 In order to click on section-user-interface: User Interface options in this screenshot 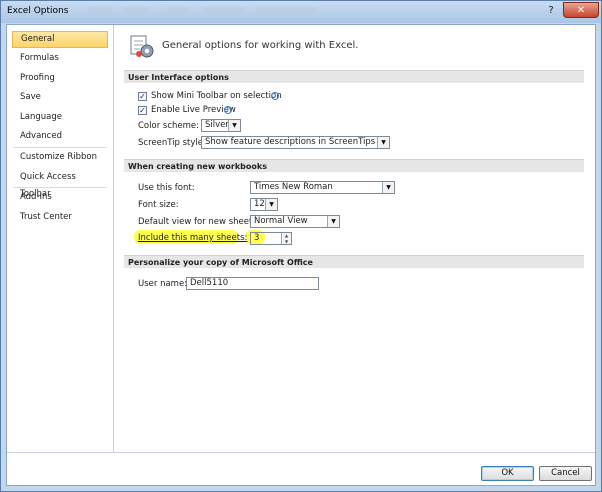, I will do `click(354, 76)`.